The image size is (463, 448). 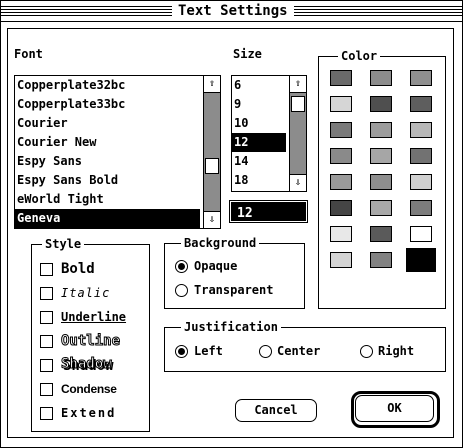 What do you see at coordinates (89, 389) in the screenshot?
I see `condense-label: Condense` at bounding box center [89, 389].